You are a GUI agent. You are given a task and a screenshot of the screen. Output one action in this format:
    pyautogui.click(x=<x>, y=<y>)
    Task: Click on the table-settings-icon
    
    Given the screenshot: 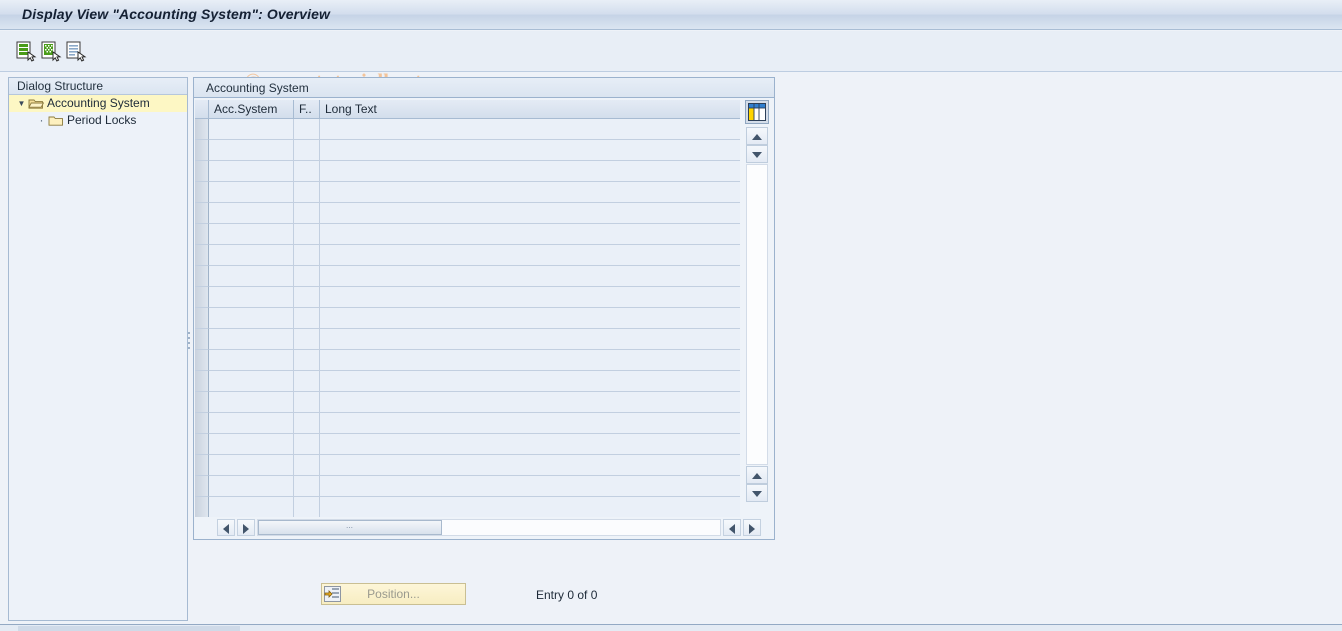 What is the action you would take?
    pyautogui.click(x=757, y=112)
    